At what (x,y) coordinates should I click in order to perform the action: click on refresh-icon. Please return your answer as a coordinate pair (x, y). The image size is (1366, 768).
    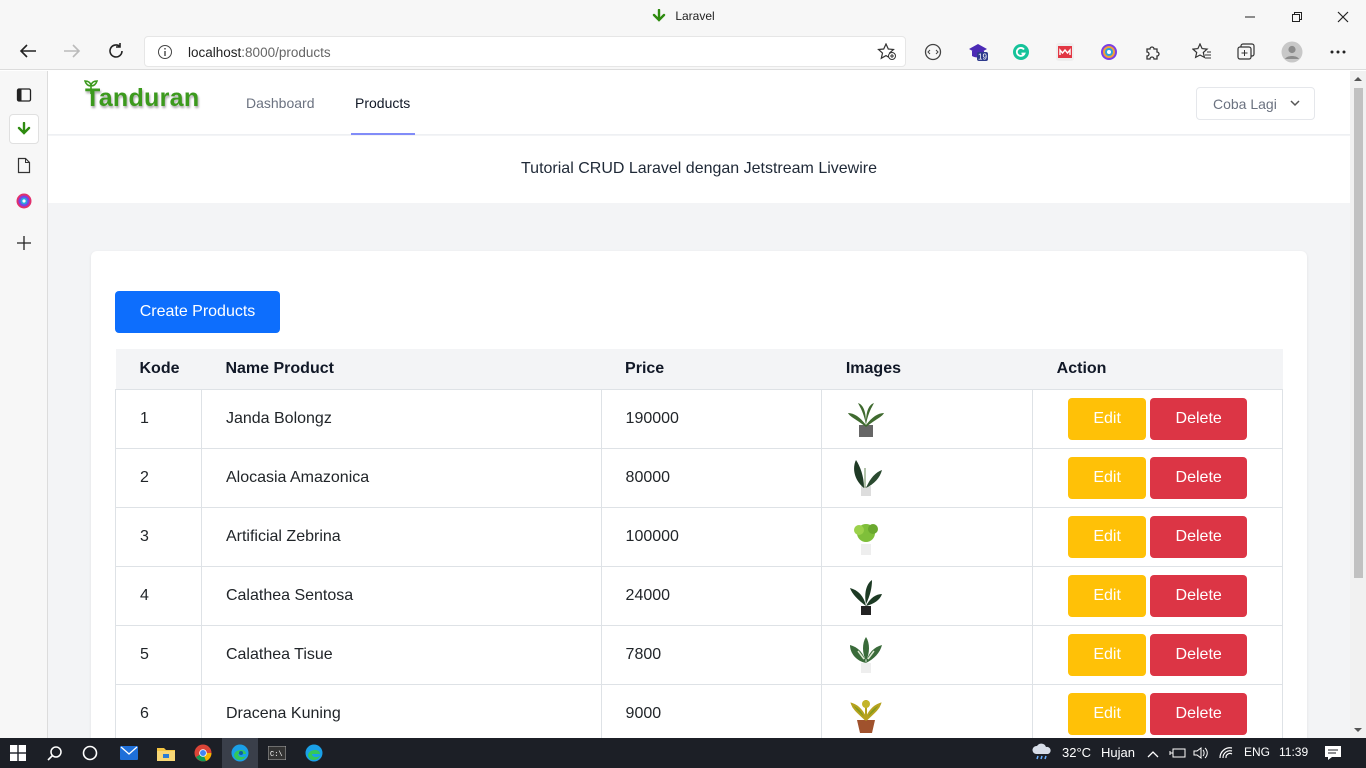
    Looking at the image, I should click on (116, 50).